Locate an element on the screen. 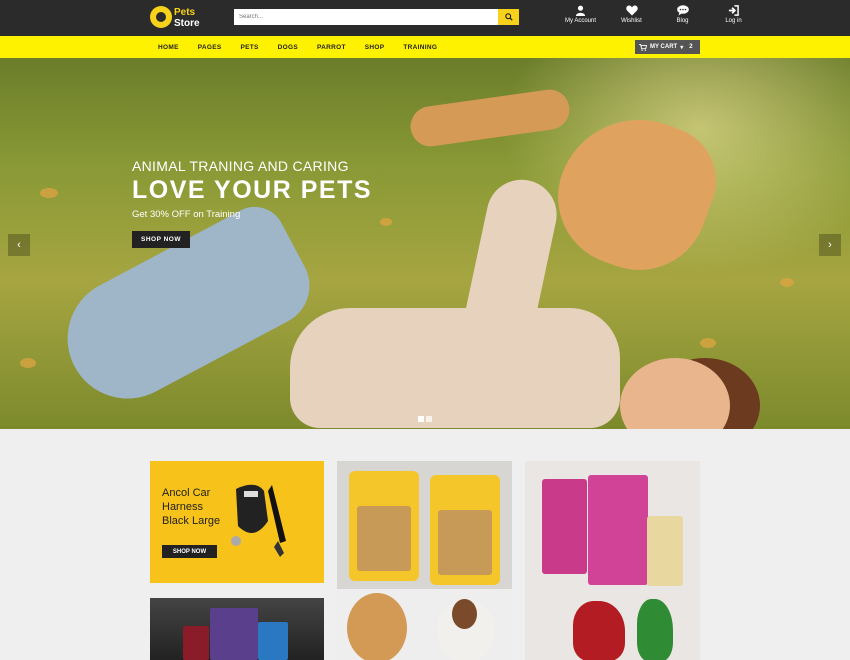 The width and height of the screenshot is (850, 660). hero-title: LOVE YOUR PETS is located at coordinates (252, 190).